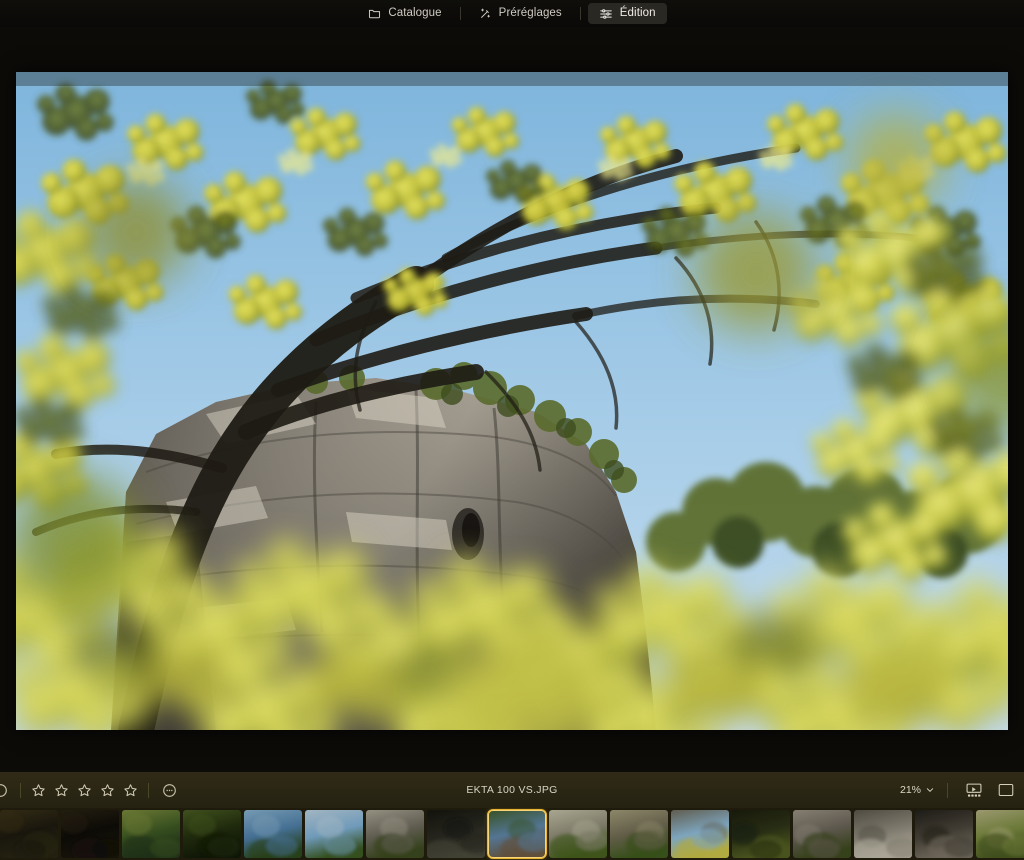  I want to click on toolbar-right-group: 21%, so click(960, 790).